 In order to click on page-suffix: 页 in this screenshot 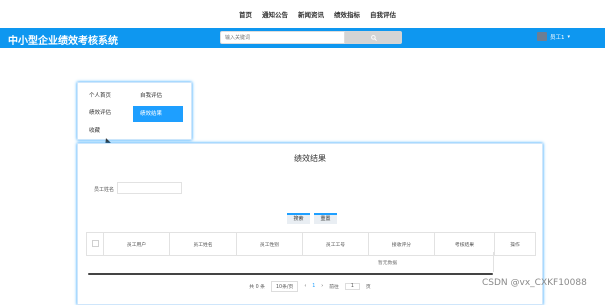, I will do `click(368, 287)`.